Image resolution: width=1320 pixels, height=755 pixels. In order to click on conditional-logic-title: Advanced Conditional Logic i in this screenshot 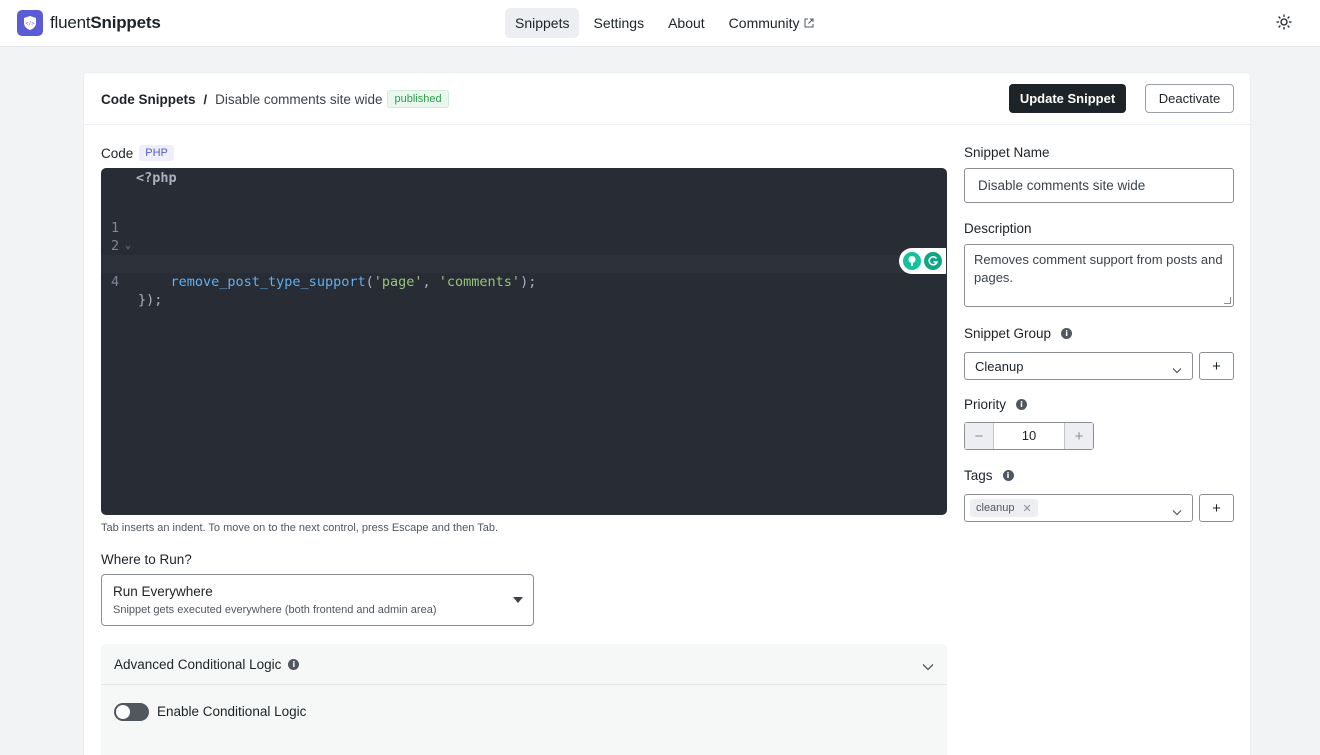, I will do `click(207, 664)`.